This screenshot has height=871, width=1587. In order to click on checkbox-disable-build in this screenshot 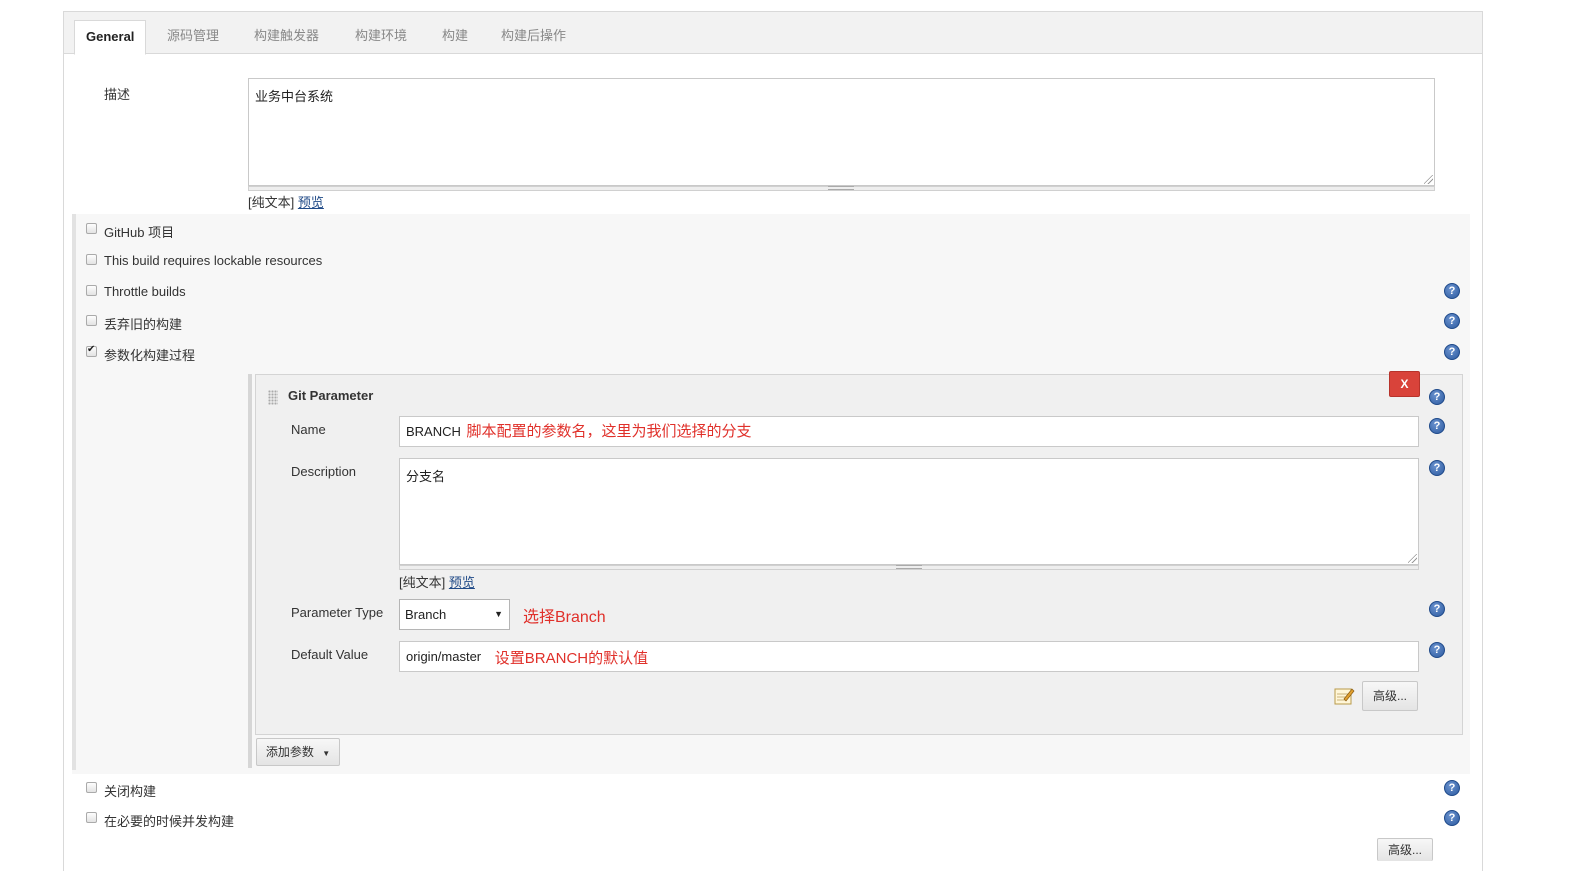, I will do `click(91, 787)`.